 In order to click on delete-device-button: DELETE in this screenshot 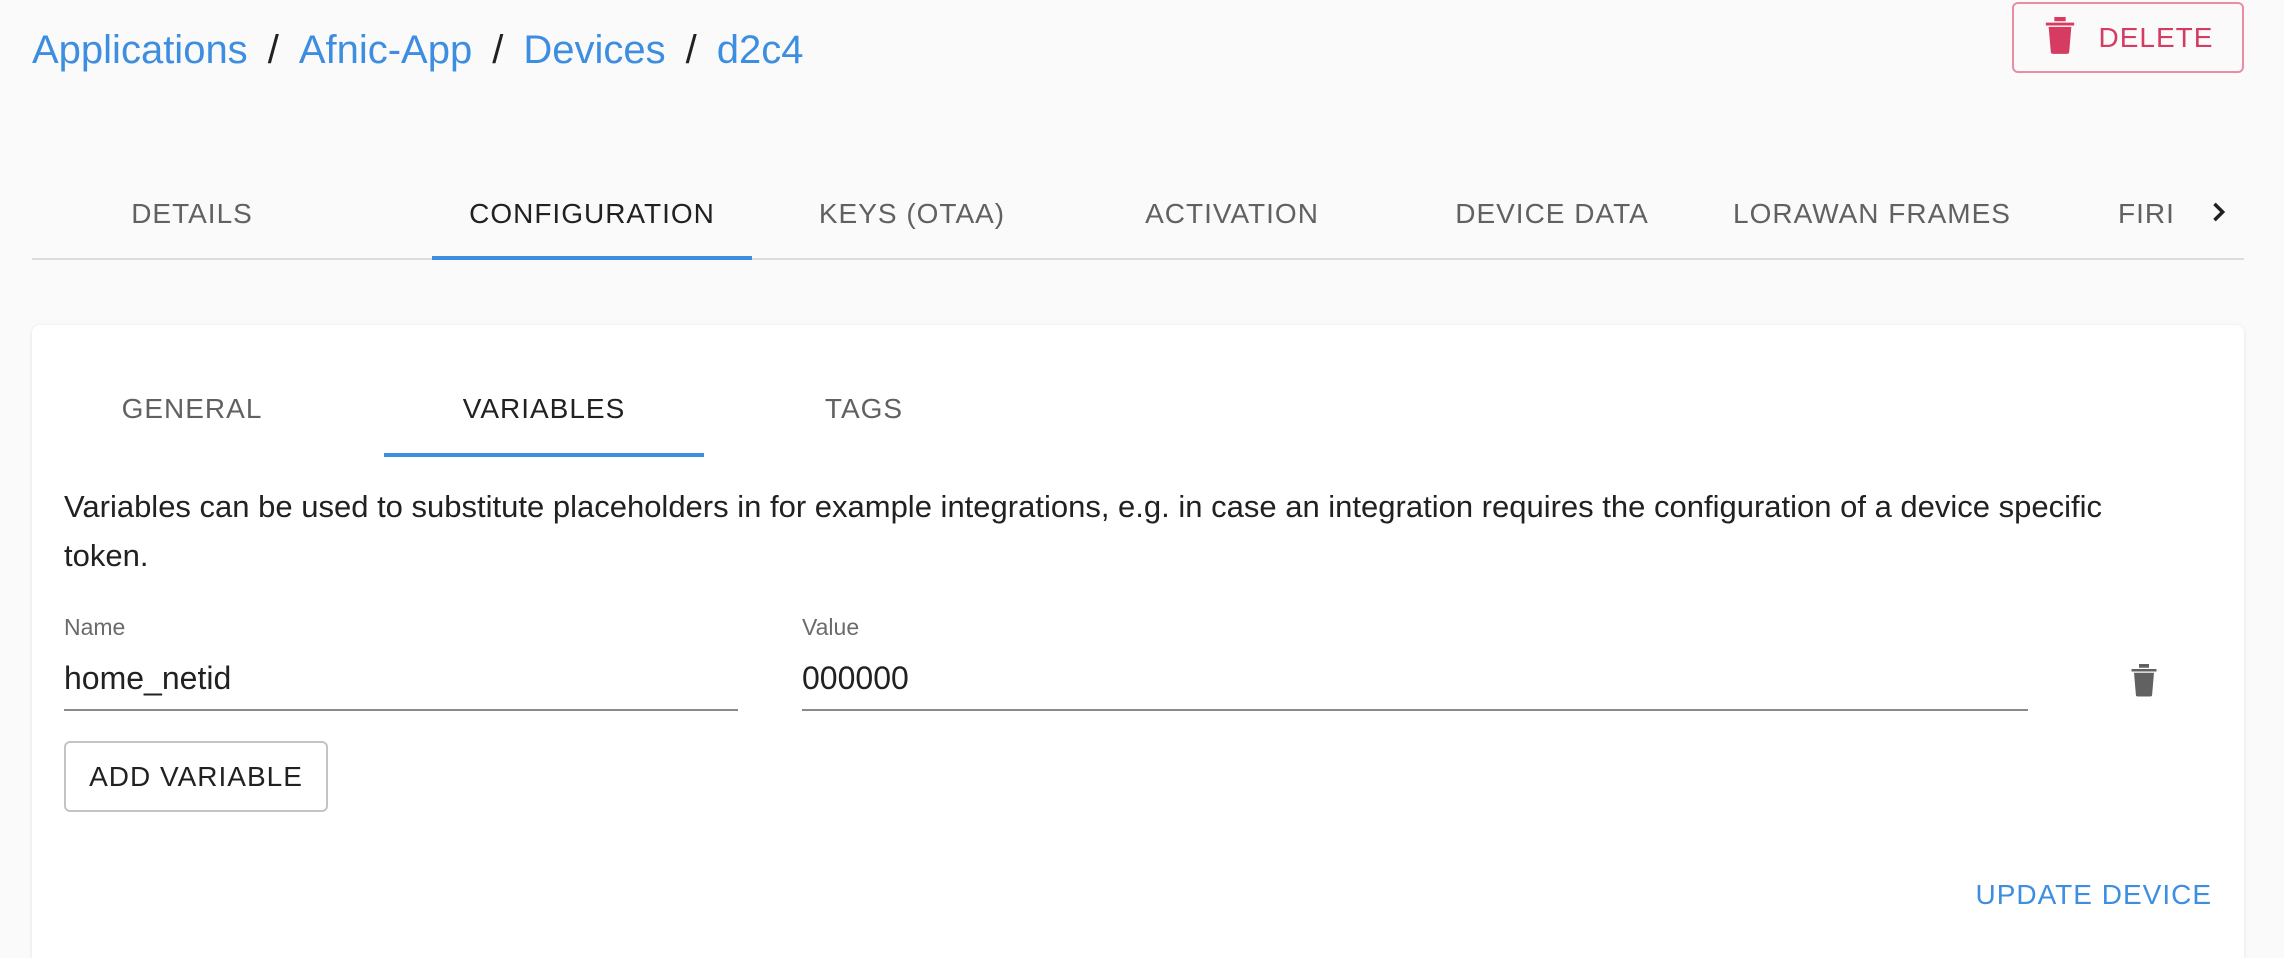, I will do `click(2128, 37)`.